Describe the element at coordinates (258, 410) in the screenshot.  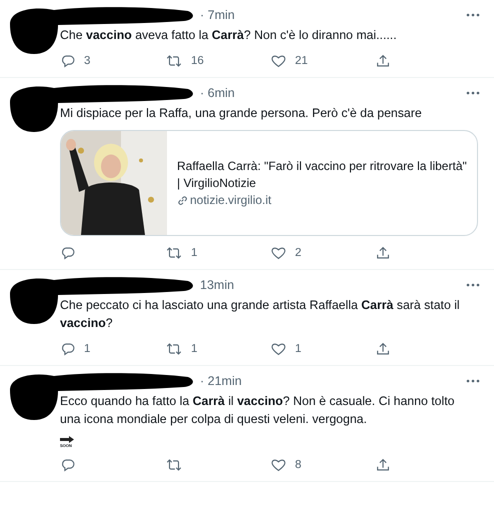
I see `tweet-text: Ecco quando ha fatto la Carrà il vaccino? Non è casuale. Ci hanno tolto una icona mondiale per colpa di questi veleni. vergogna.` at that location.